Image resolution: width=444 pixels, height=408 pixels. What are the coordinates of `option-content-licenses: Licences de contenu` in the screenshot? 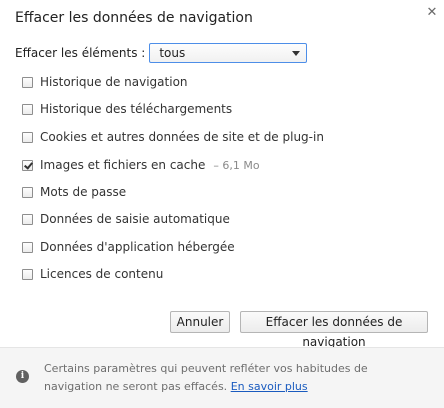 It's located at (92, 274).